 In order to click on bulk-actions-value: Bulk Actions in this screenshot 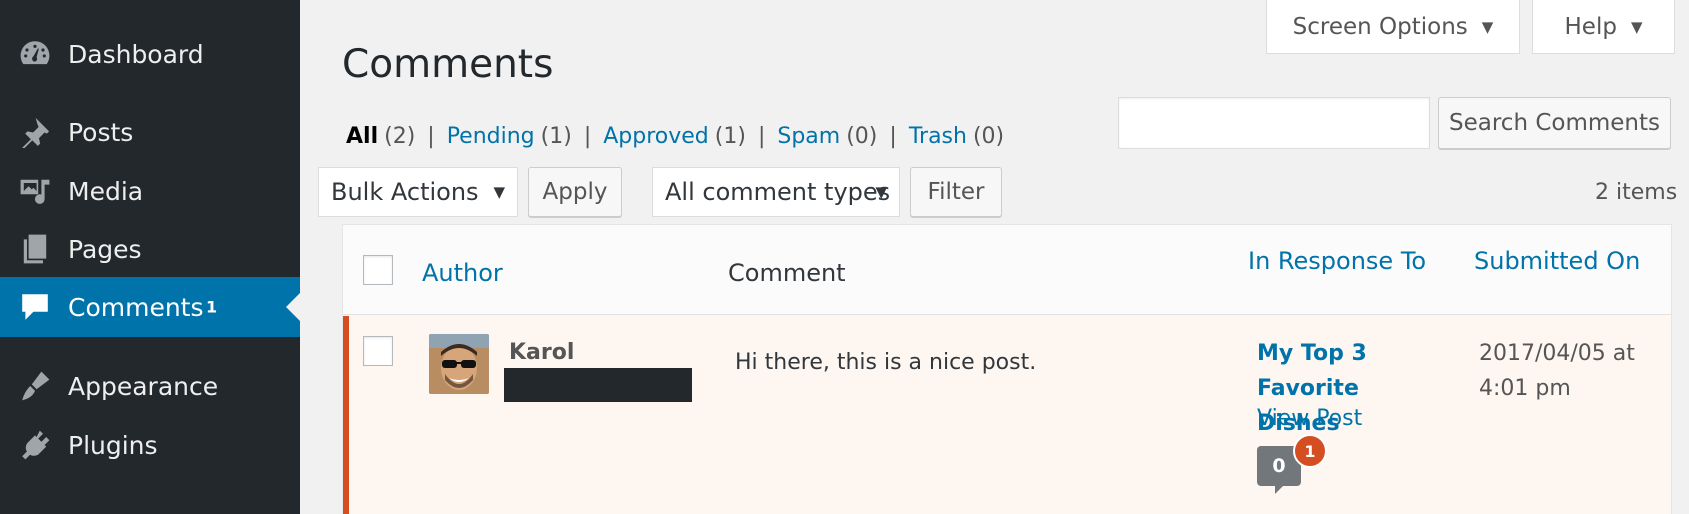, I will do `click(405, 192)`.